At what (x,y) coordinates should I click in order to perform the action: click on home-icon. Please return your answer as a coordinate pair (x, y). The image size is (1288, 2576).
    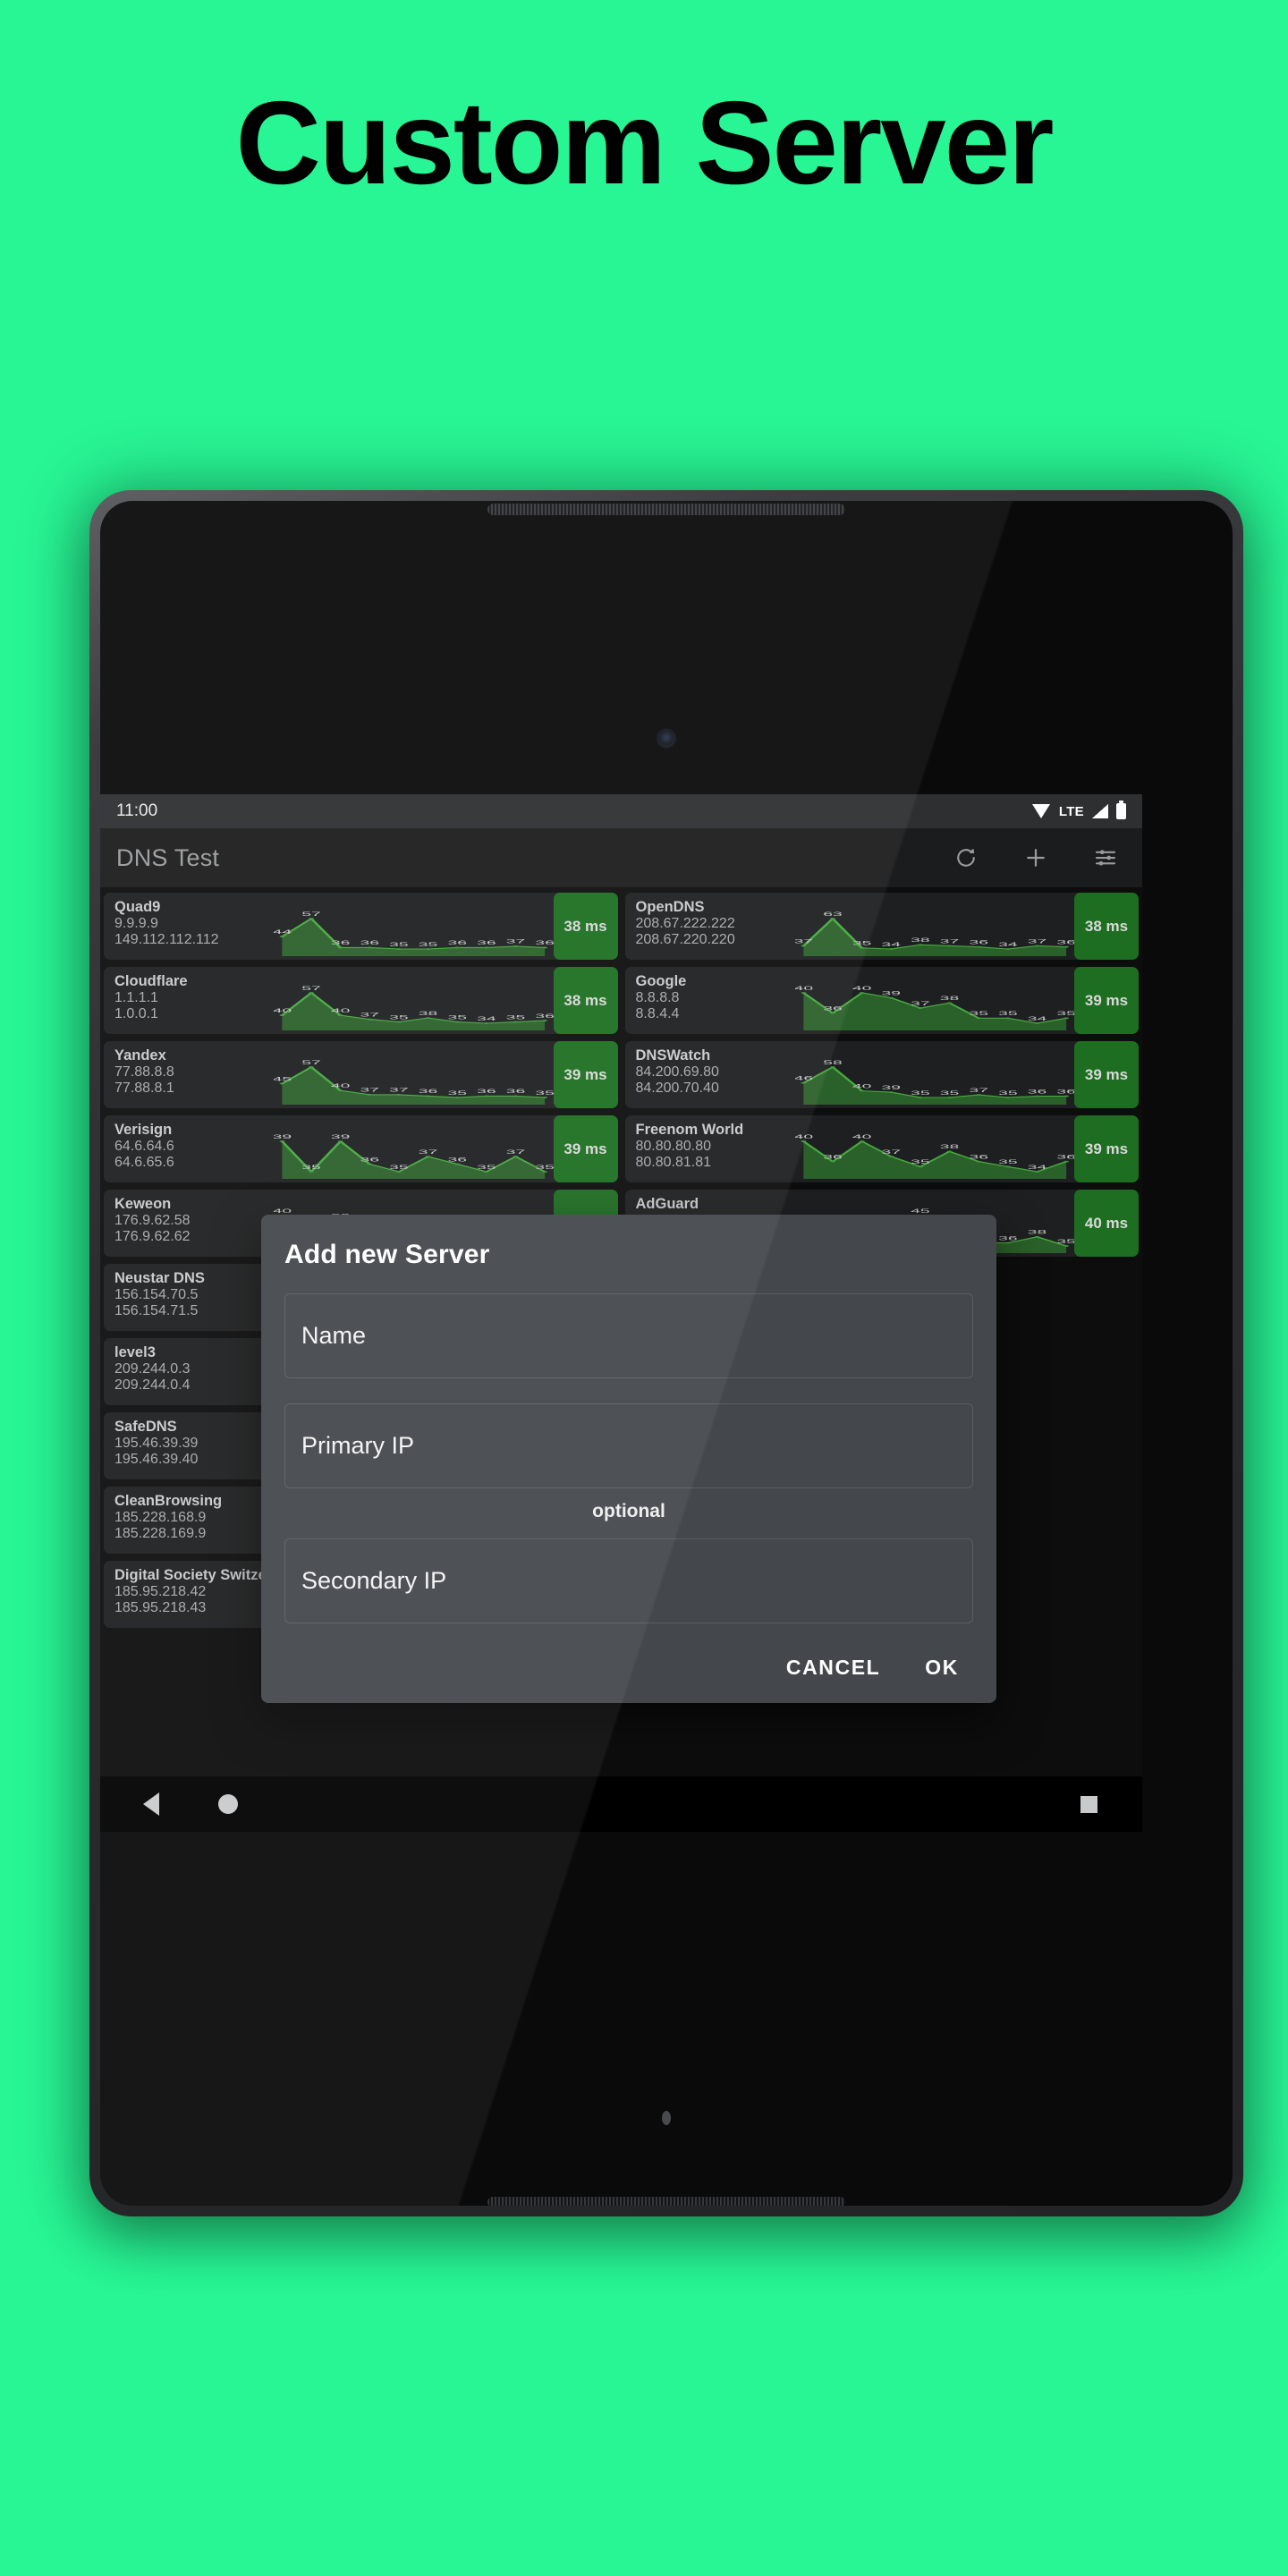
    Looking at the image, I should click on (228, 1804).